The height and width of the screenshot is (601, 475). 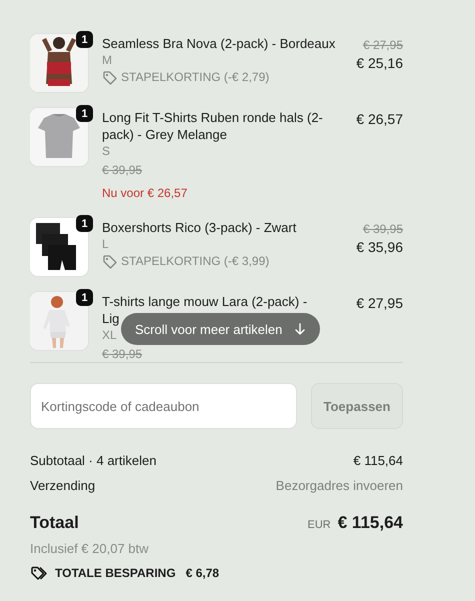 I want to click on discount-label: STAPELKORTING (-€ 3,99), so click(x=195, y=261).